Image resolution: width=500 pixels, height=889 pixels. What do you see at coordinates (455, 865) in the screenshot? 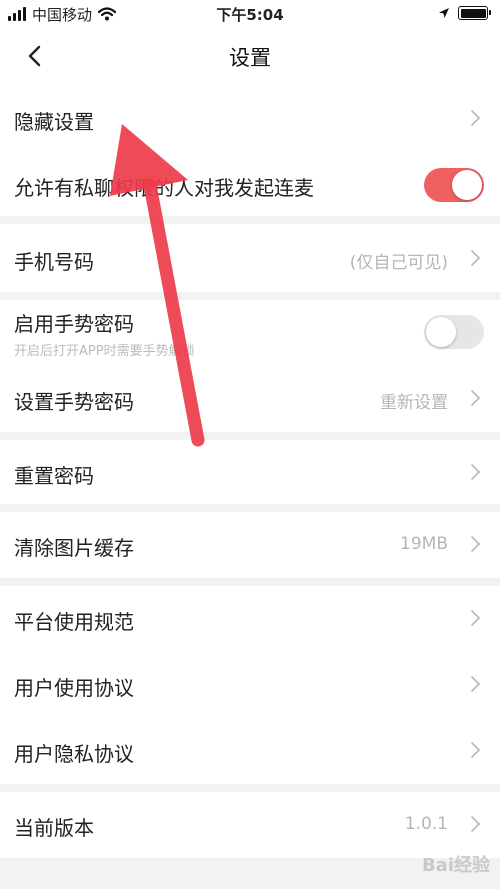
I see `watermark-text: Bai经验` at bounding box center [455, 865].